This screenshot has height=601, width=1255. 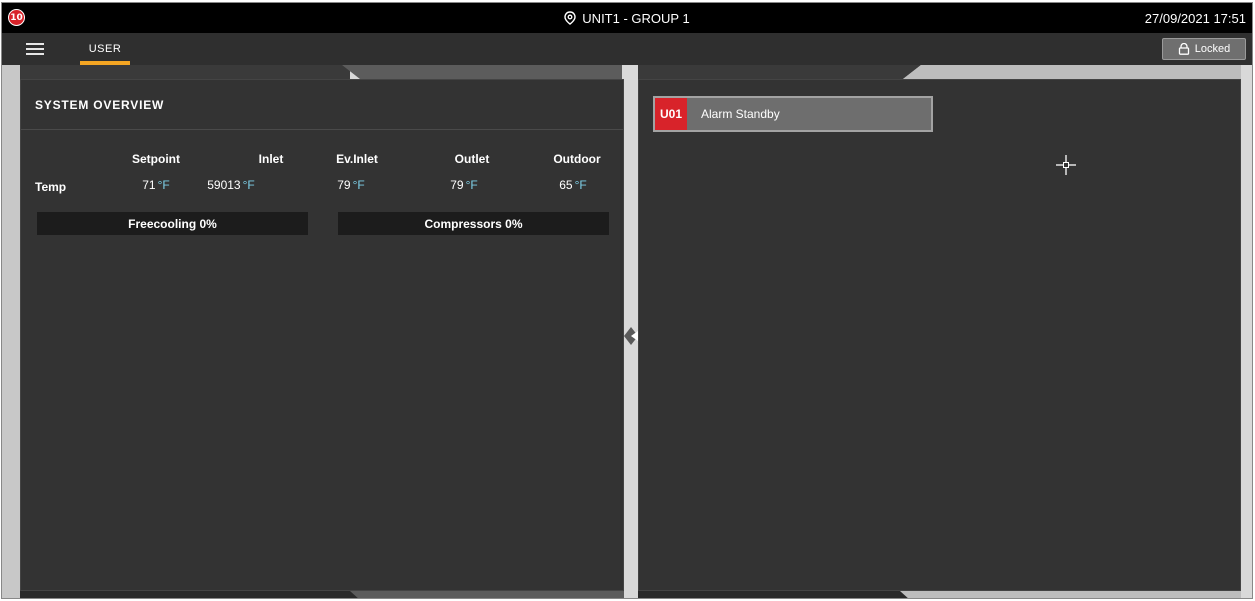 What do you see at coordinates (577, 159) in the screenshot?
I see `col-head-outdoor: Outdoor` at bounding box center [577, 159].